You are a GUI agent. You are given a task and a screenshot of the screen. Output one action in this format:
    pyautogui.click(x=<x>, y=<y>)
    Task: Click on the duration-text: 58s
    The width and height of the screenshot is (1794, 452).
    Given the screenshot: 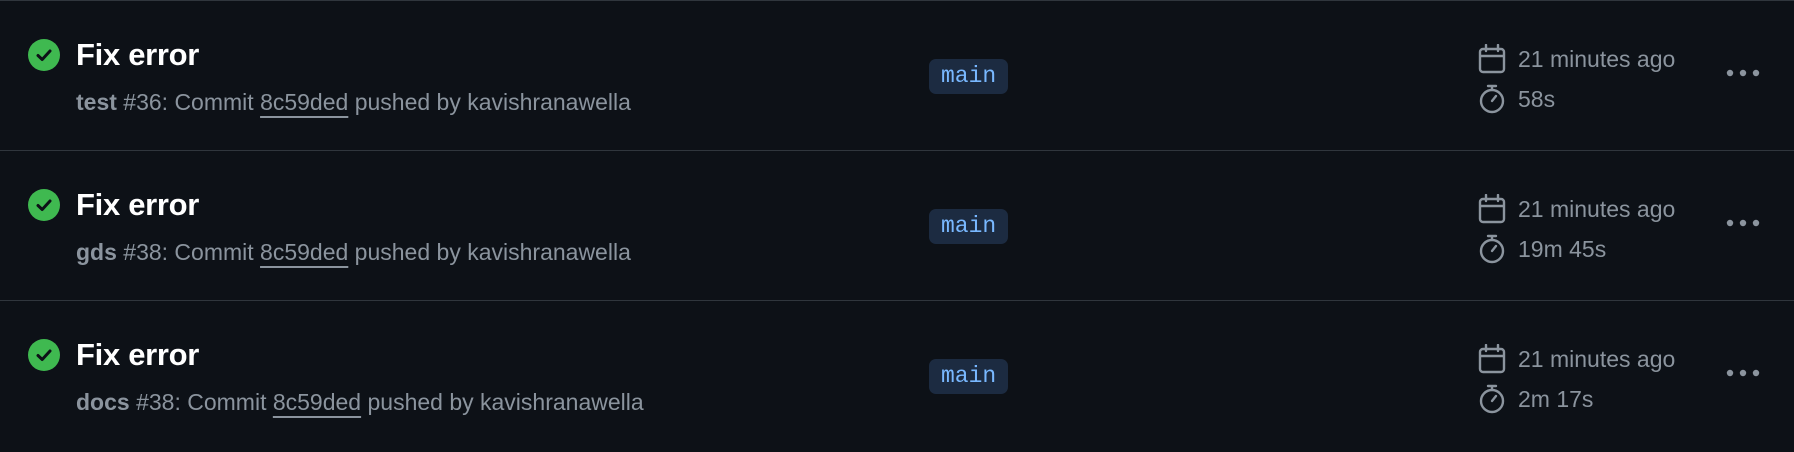 What is the action you would take?
    pyautogui.click(x=1537, y=98)
    